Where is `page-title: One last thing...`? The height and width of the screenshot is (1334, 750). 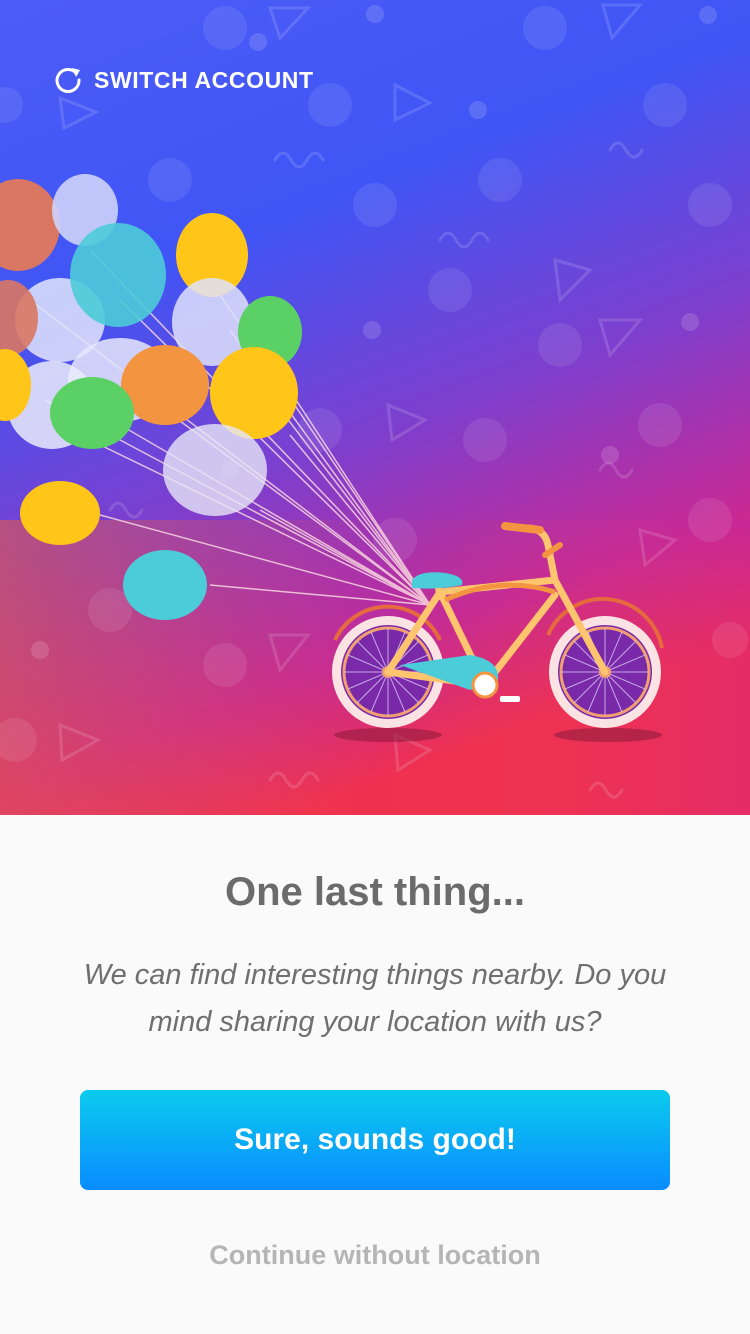
page-title: One last thing... is located at coordinates (375, 892).